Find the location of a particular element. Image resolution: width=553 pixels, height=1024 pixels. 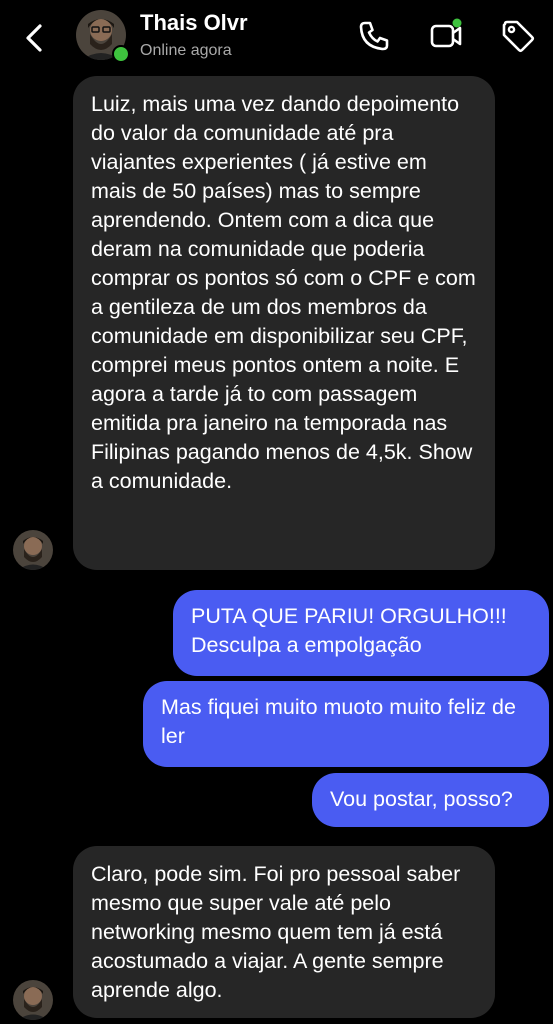

chat-header: Thais Olvr Online agora is located at coordinates (276, 36).